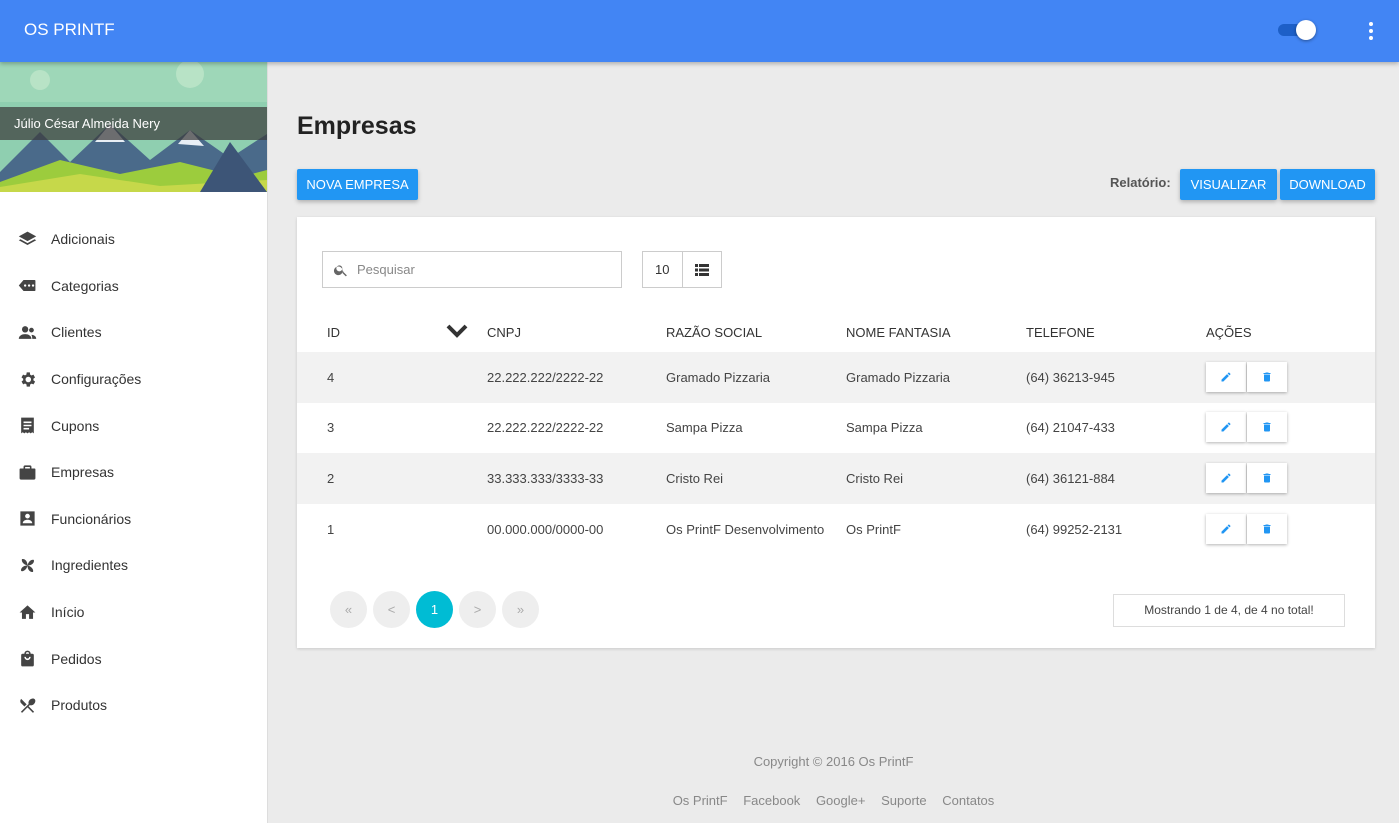  Describe the element at coordinates (331, 377) in the screenshot. I see `cell-id: 4` at that location.